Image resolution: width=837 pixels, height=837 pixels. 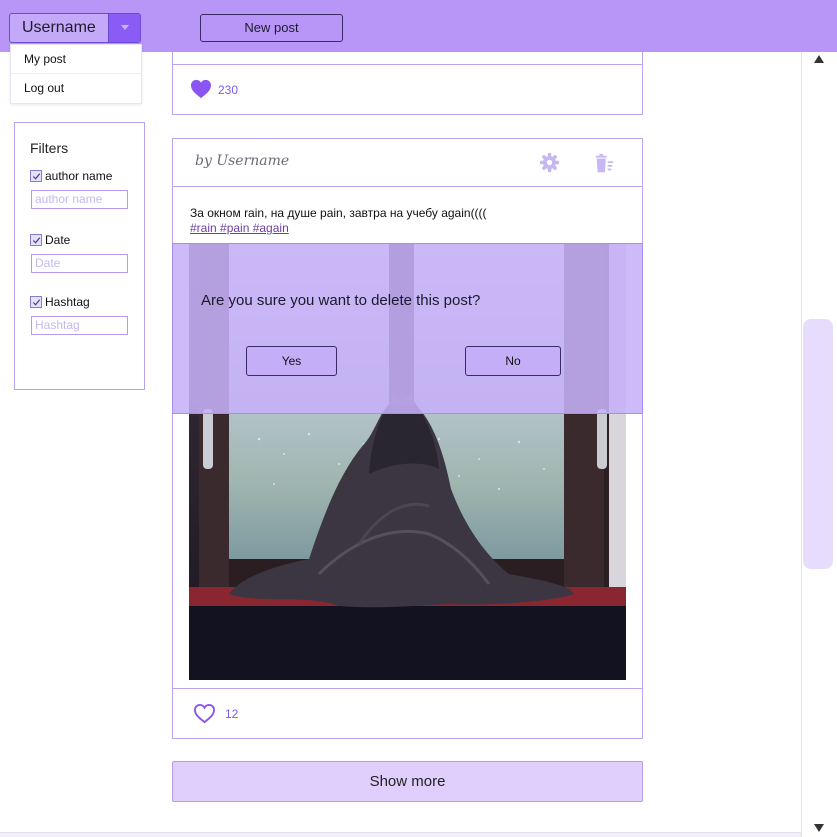 I want to click on heart-filled-icon, so click(x=201, y=89).